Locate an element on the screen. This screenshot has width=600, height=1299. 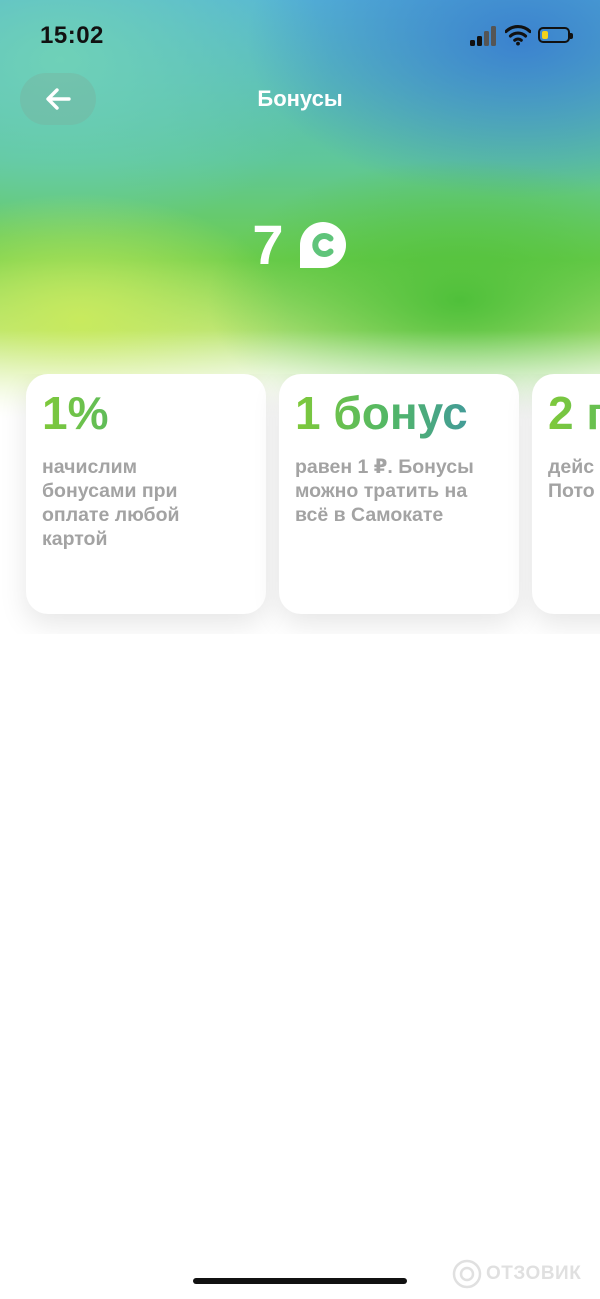
bonus-coin-icon is located at coordinates (322, 245).